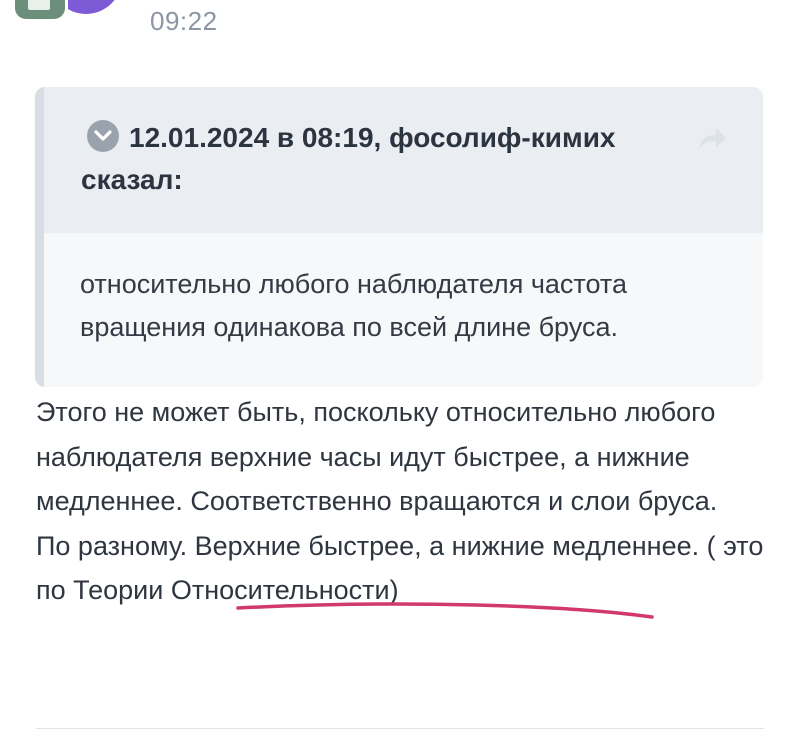 The height and width of the screenshot is (750, 797). Describe the element at coordinates (39, 237) in the screenshot. I see `quote-bar` at that location.